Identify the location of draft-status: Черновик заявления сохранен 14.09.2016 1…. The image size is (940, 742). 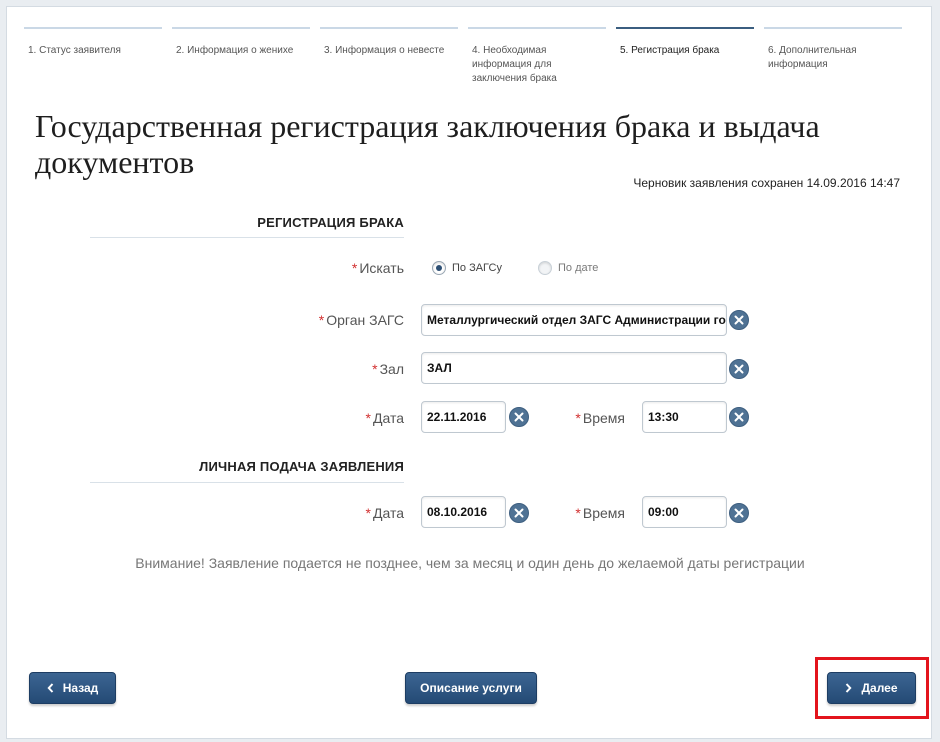
(766, 183).